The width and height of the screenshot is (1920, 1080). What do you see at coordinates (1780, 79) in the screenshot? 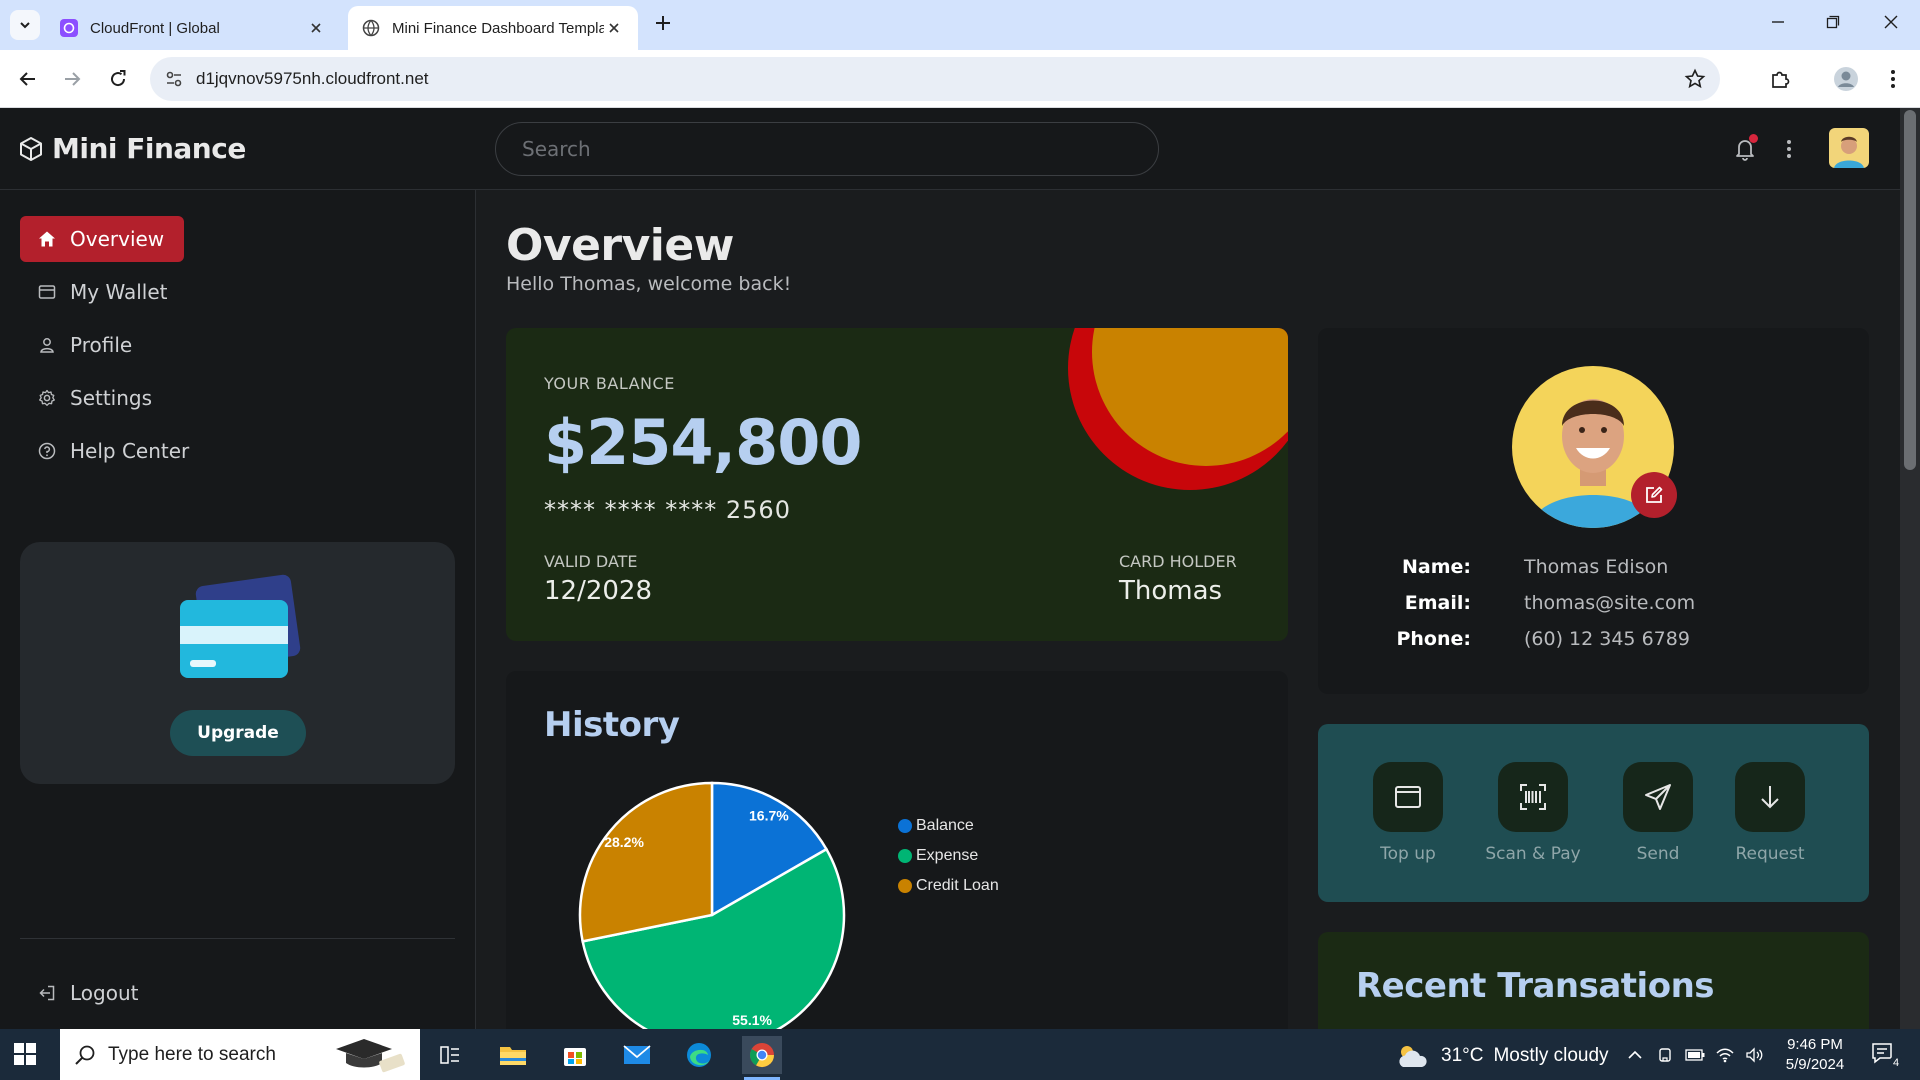
I see `extensions-button` at bounding box center [1780, 79].